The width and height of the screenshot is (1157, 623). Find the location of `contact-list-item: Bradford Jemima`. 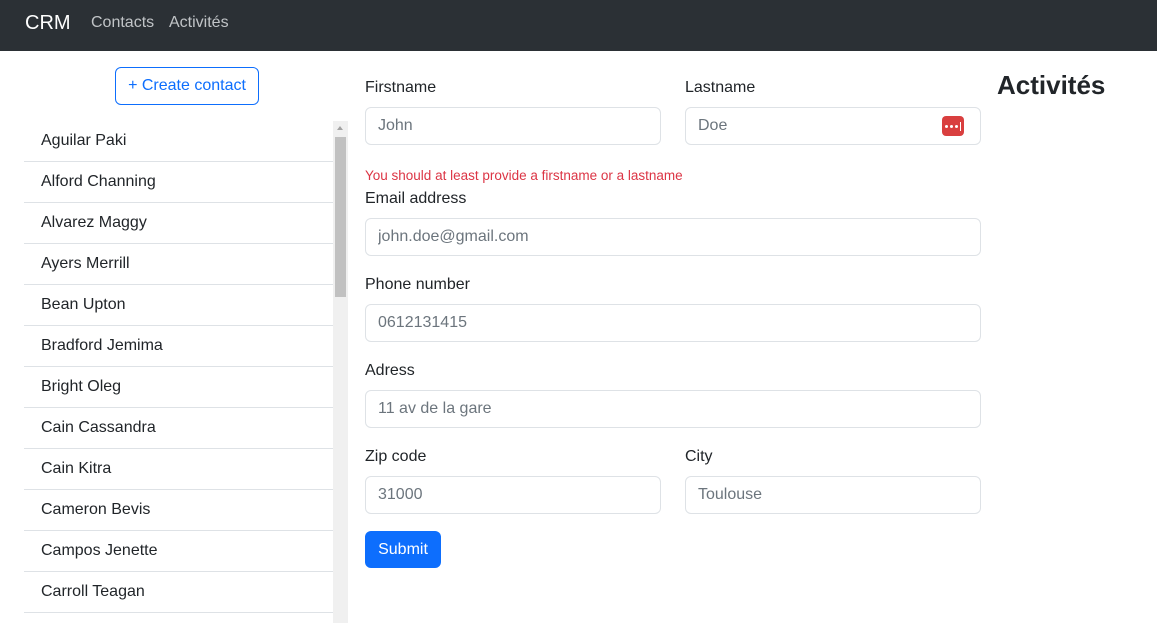

contact-list-item: Bradford Jemima is located at coordinates (178, 346).